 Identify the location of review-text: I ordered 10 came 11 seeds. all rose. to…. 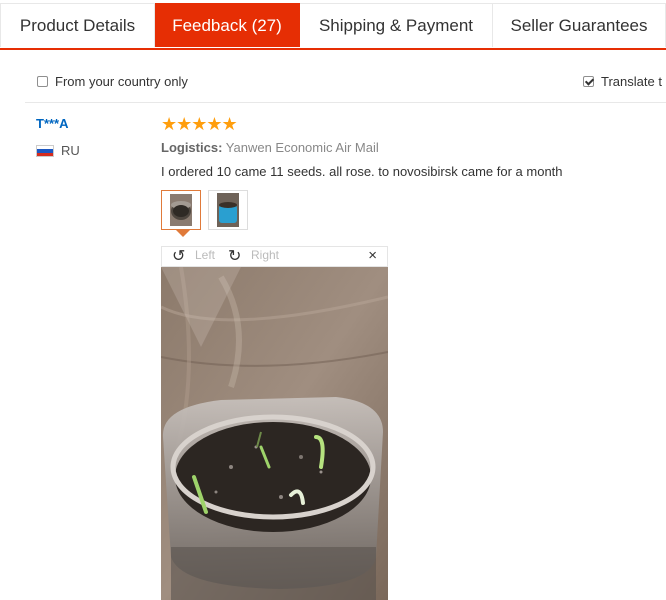
(362, 171).